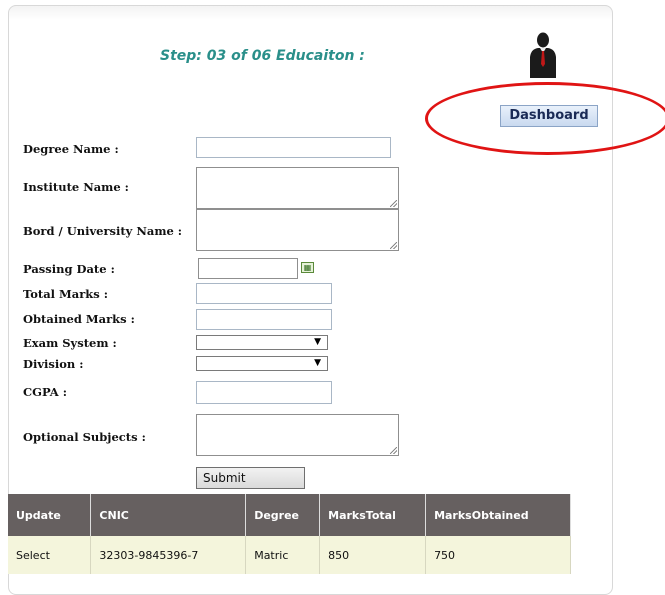 This screenshot has height=595, width=665. Describe the element at coordinates (248, 268) in the screenshot. I see `passing-date-input` at that location.